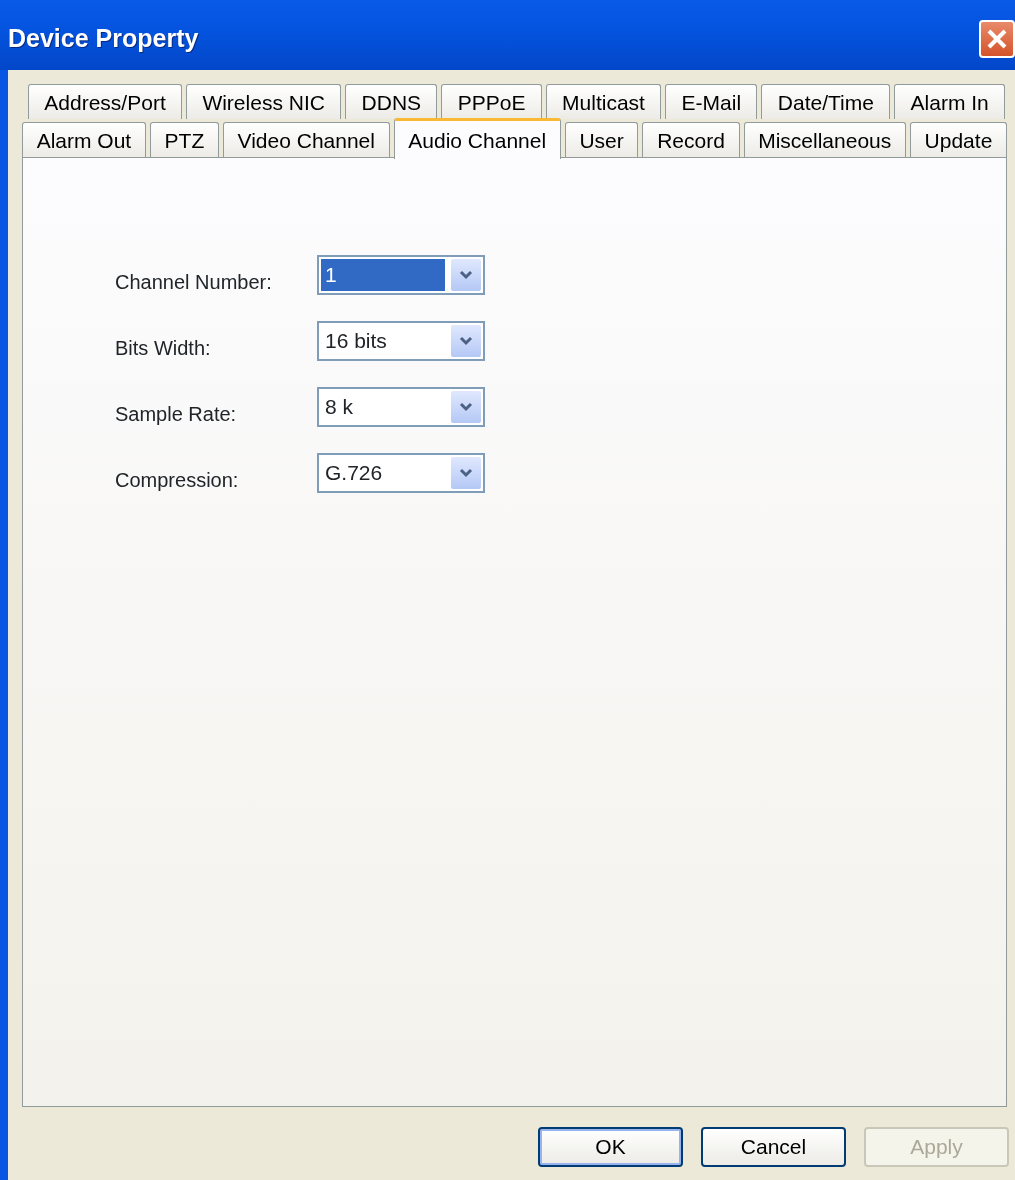 The width and height of the screenshot is (1015, 1180). I want to click on dropdown-value: 8 k, so click(339, 407).